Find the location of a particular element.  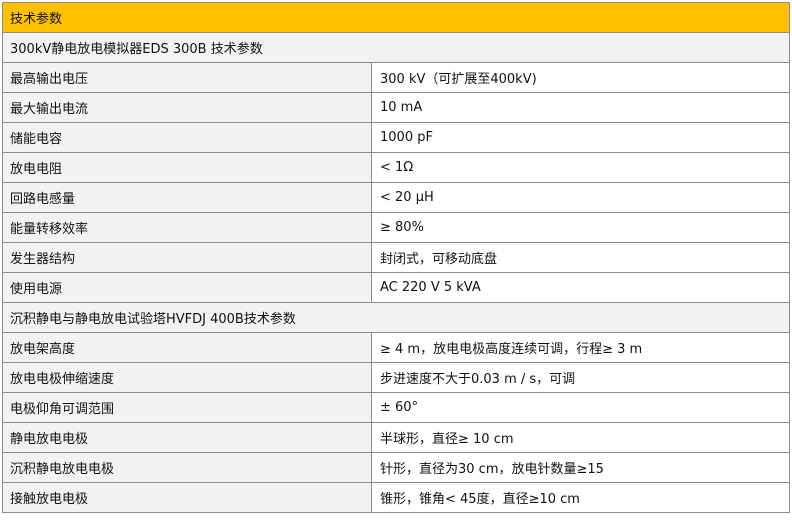

table-row: 发生器结构 封闭式，可移动底盘 is located at coordinates (396, 257).